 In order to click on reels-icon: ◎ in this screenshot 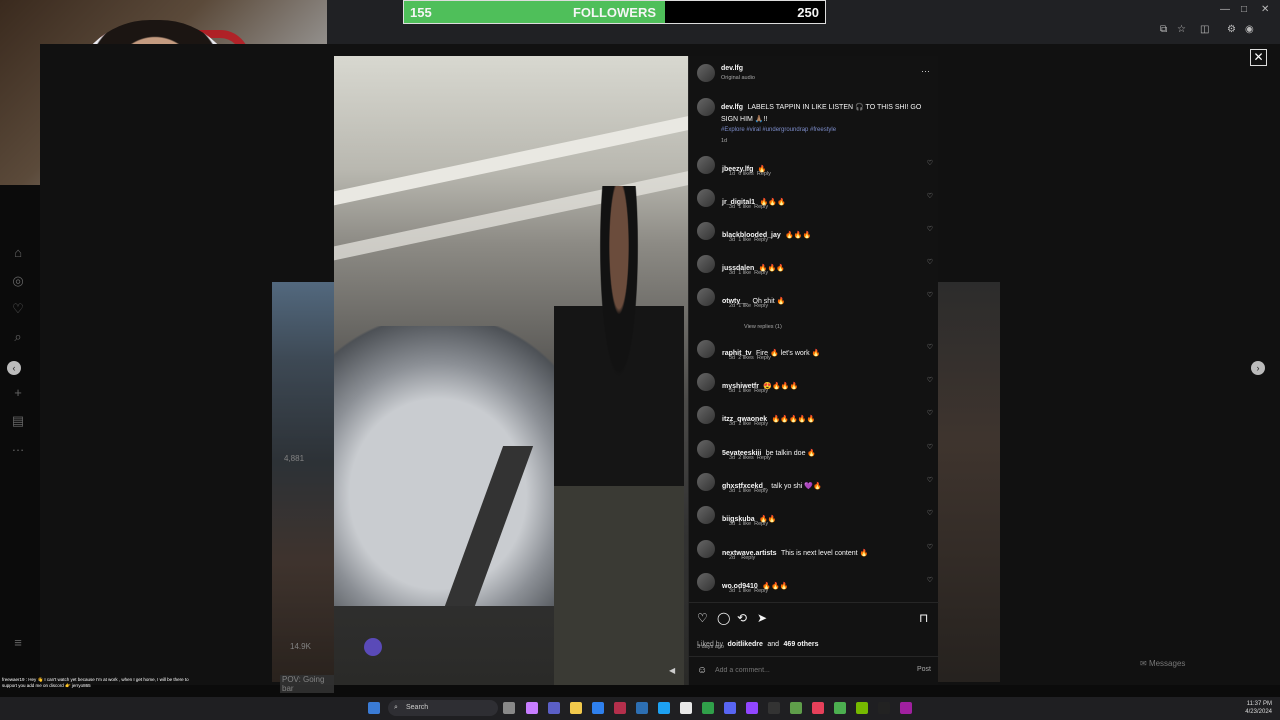, I will do `click(18, 281)`.